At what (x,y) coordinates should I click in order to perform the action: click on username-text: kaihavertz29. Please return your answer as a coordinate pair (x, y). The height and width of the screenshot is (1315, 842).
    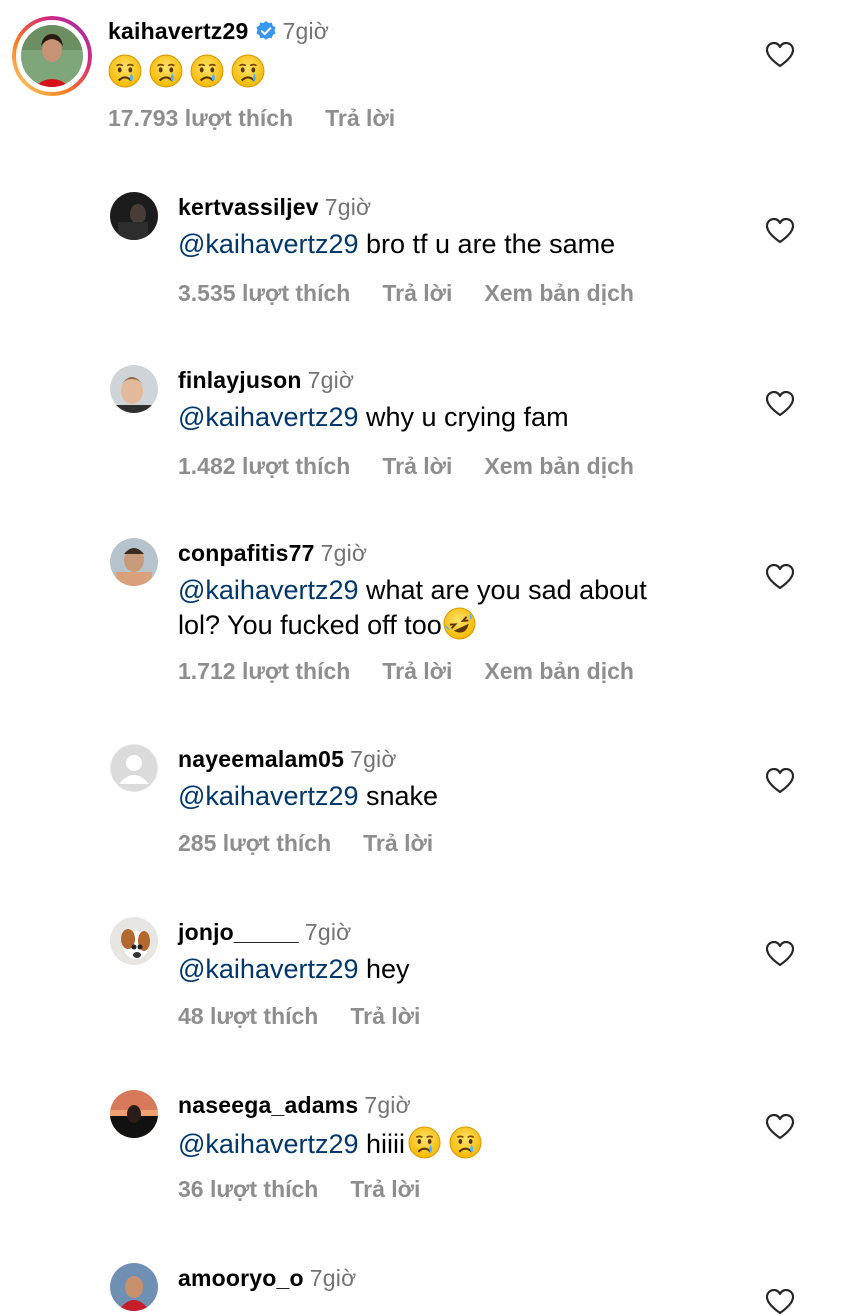
    Looking at the image, I should click on (178, 31).